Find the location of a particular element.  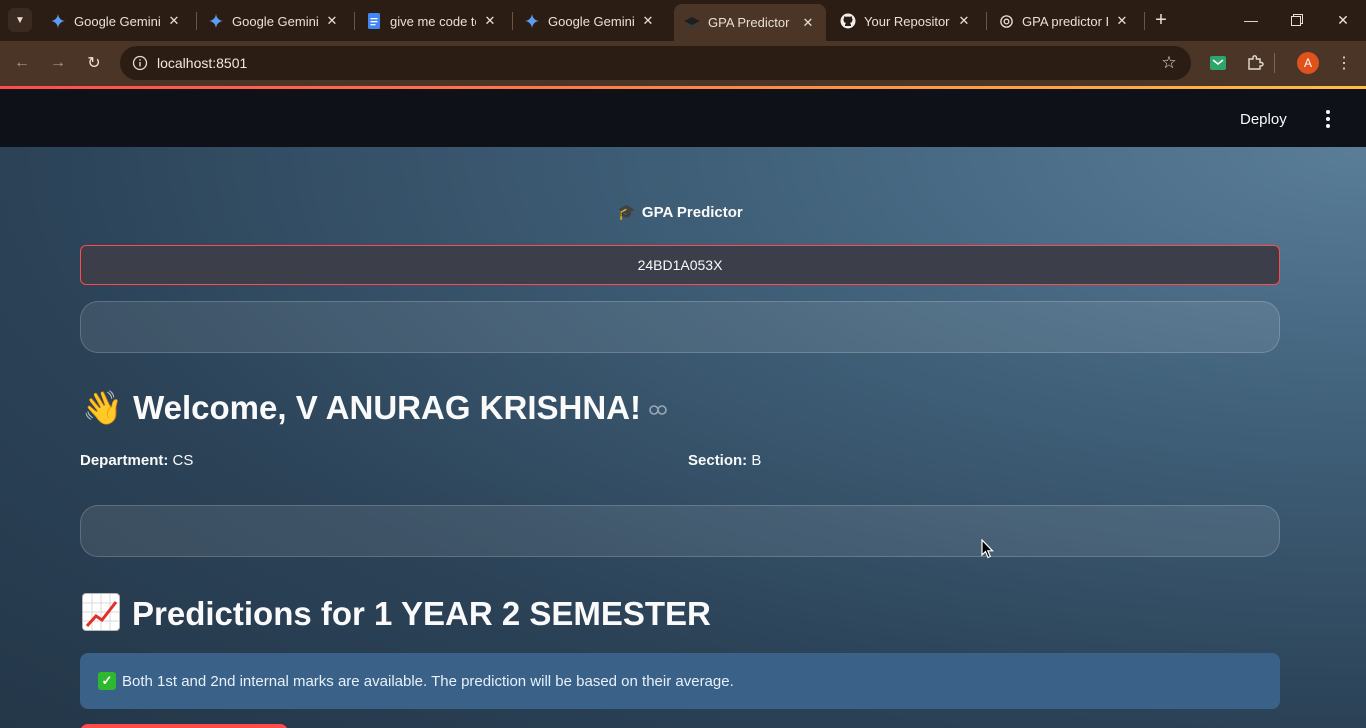

site-info-icon is located at coordinates (140, 63).